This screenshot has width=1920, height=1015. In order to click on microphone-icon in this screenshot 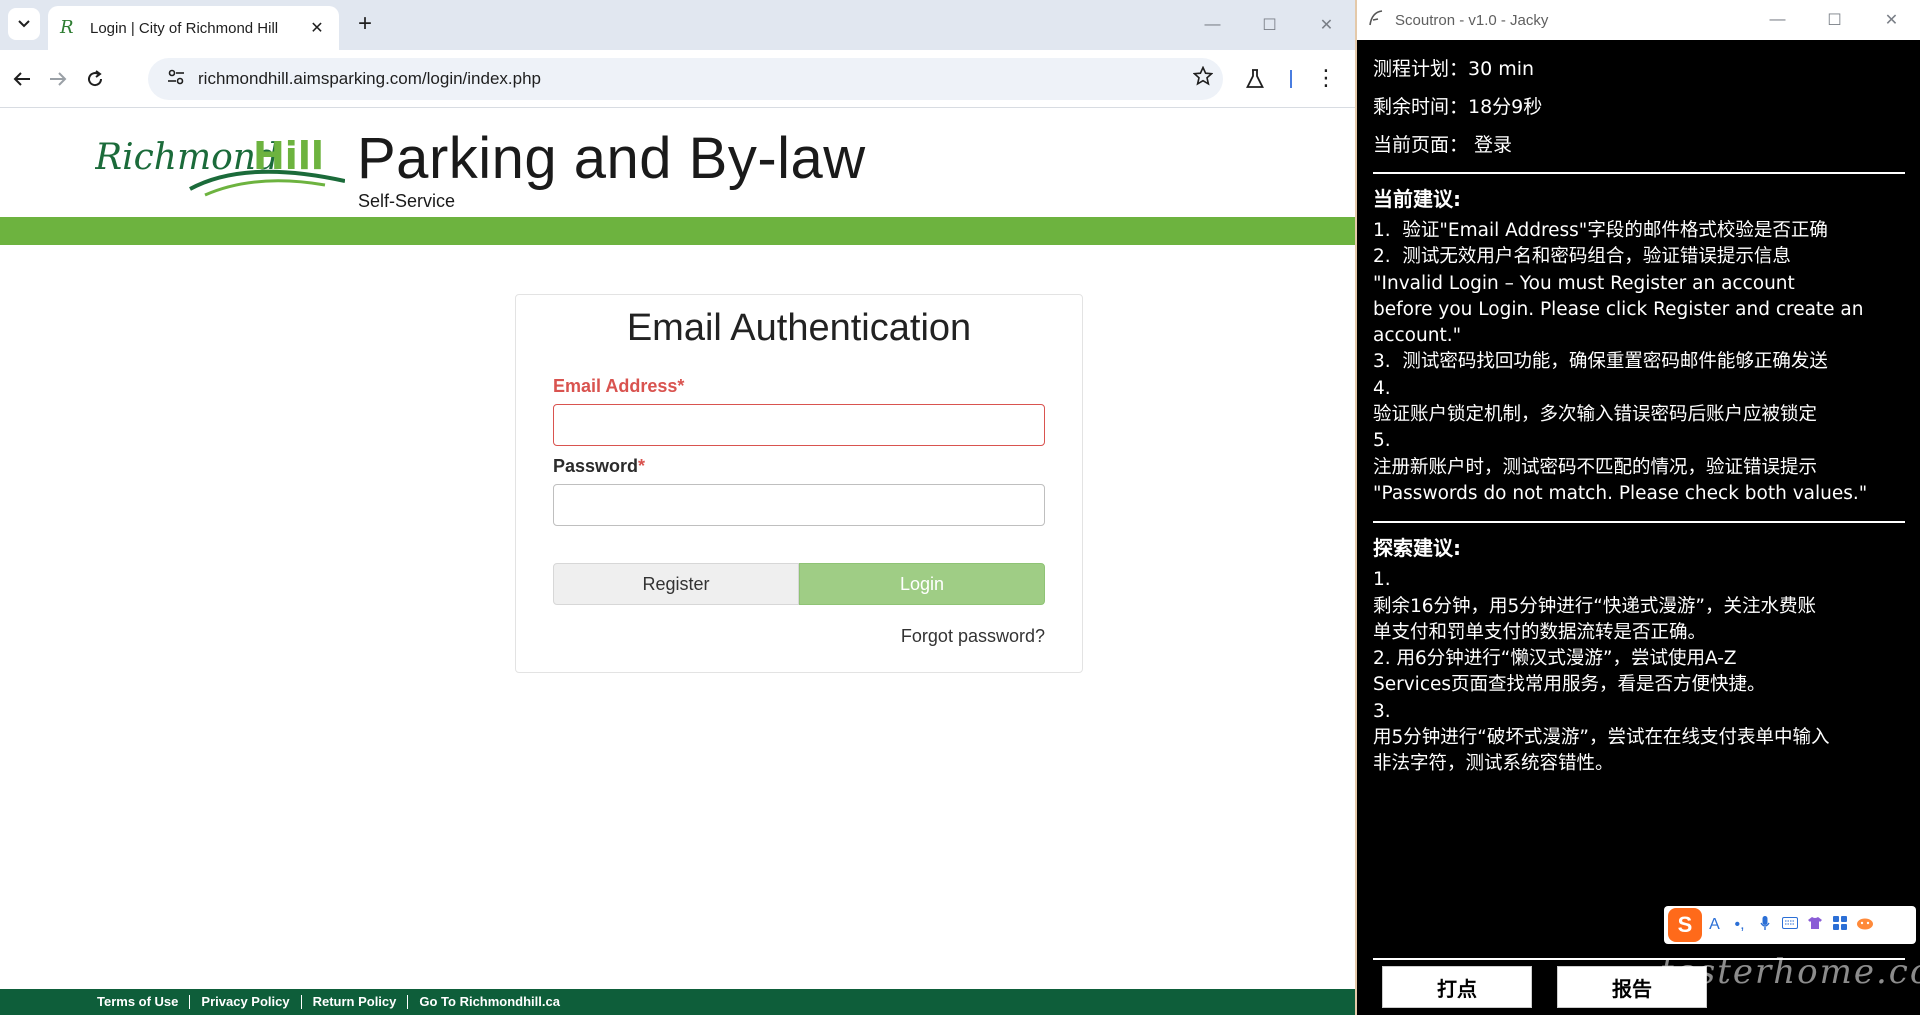, I will do `click(1764, 925)`.